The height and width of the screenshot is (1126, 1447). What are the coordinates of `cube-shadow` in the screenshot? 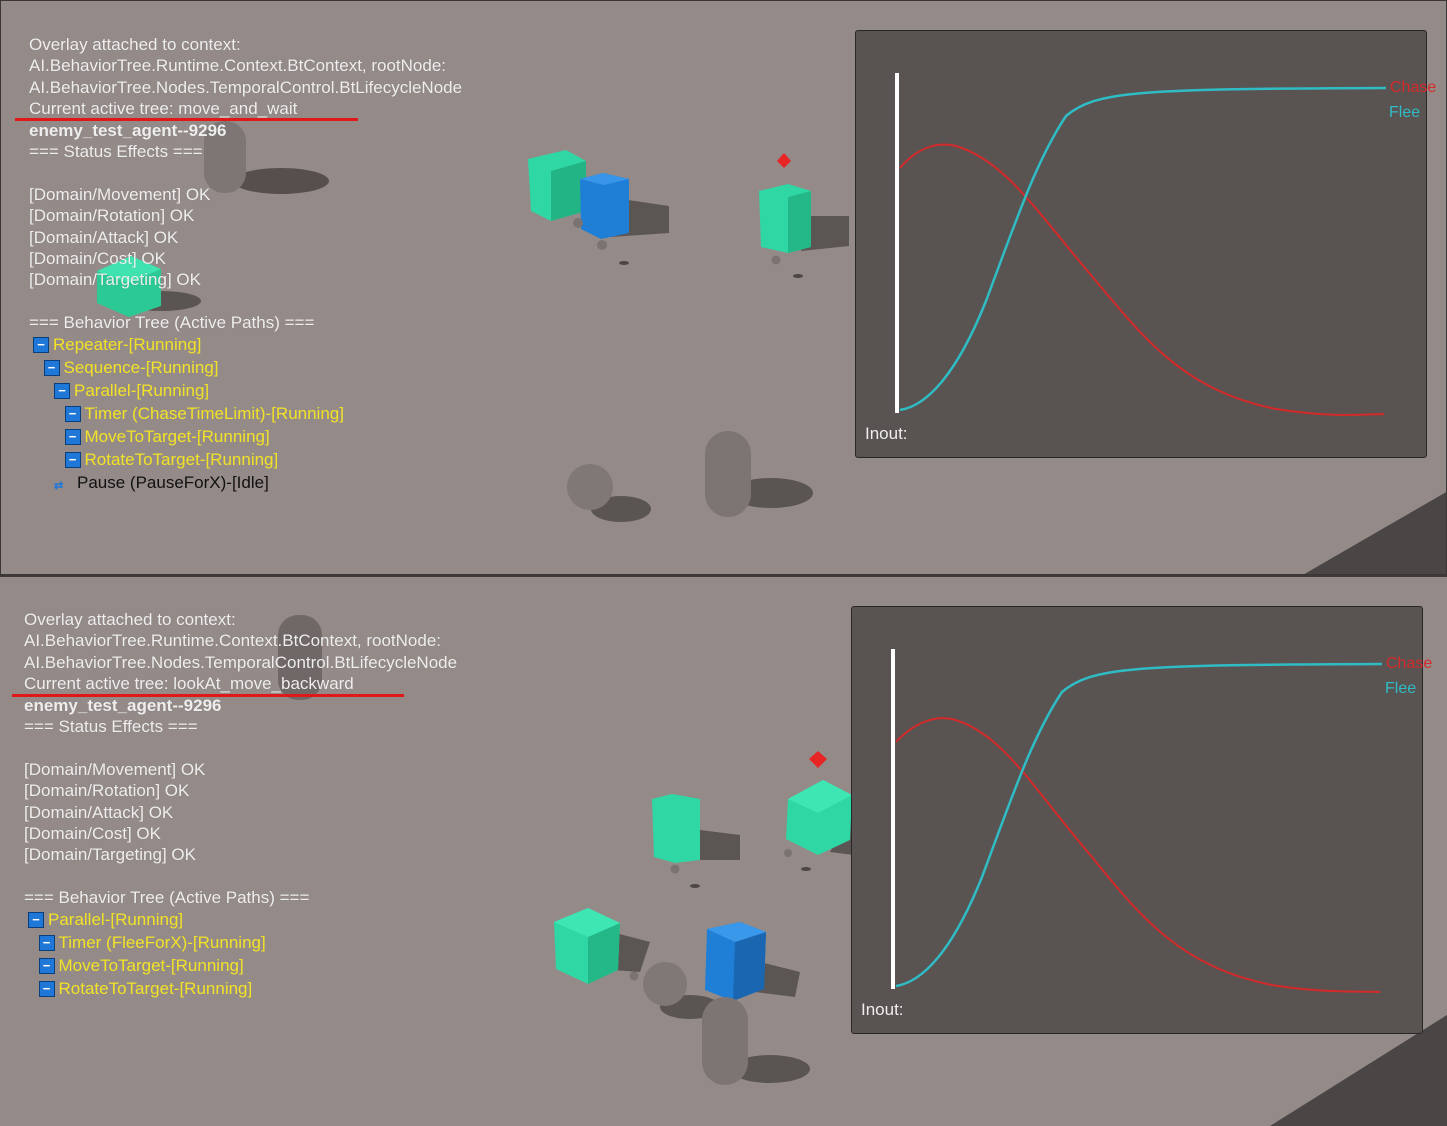 It's located at (720, 845).